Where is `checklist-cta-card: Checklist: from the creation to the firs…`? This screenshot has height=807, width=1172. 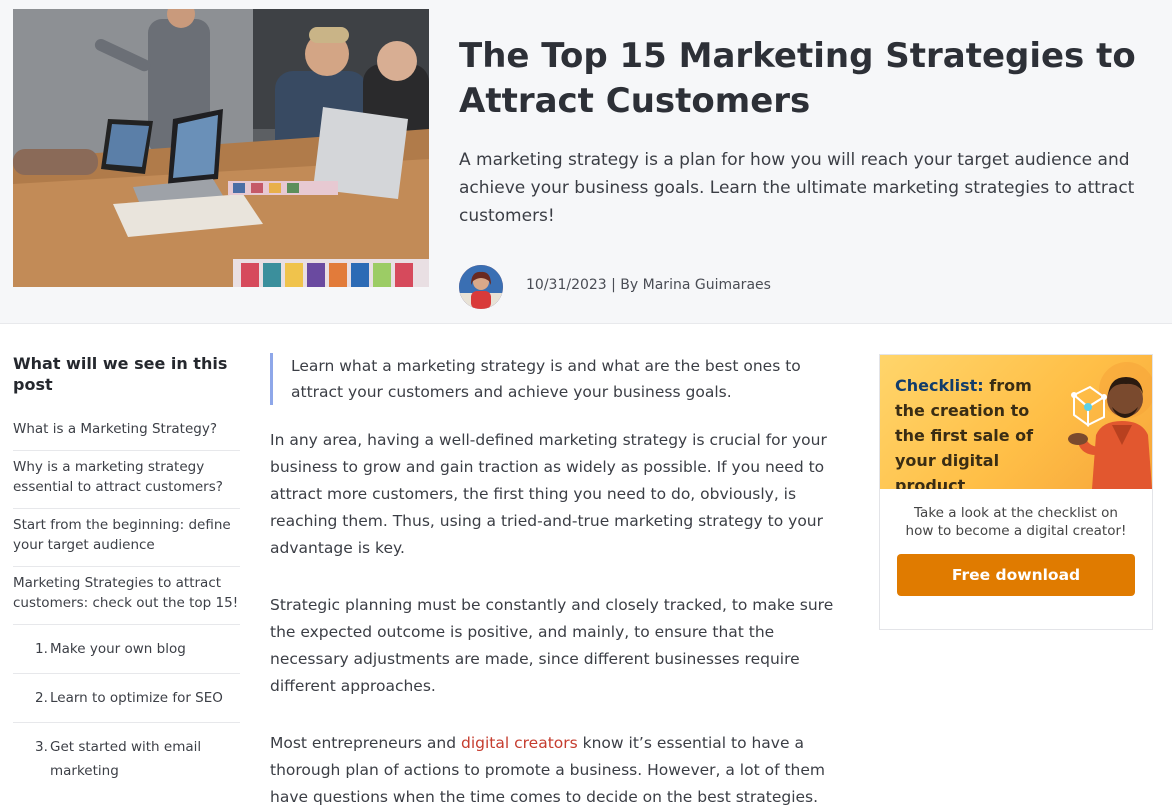
checklist-cta-card: Checklist: from the creation to the firs… is located at coordinates (1016, 492).